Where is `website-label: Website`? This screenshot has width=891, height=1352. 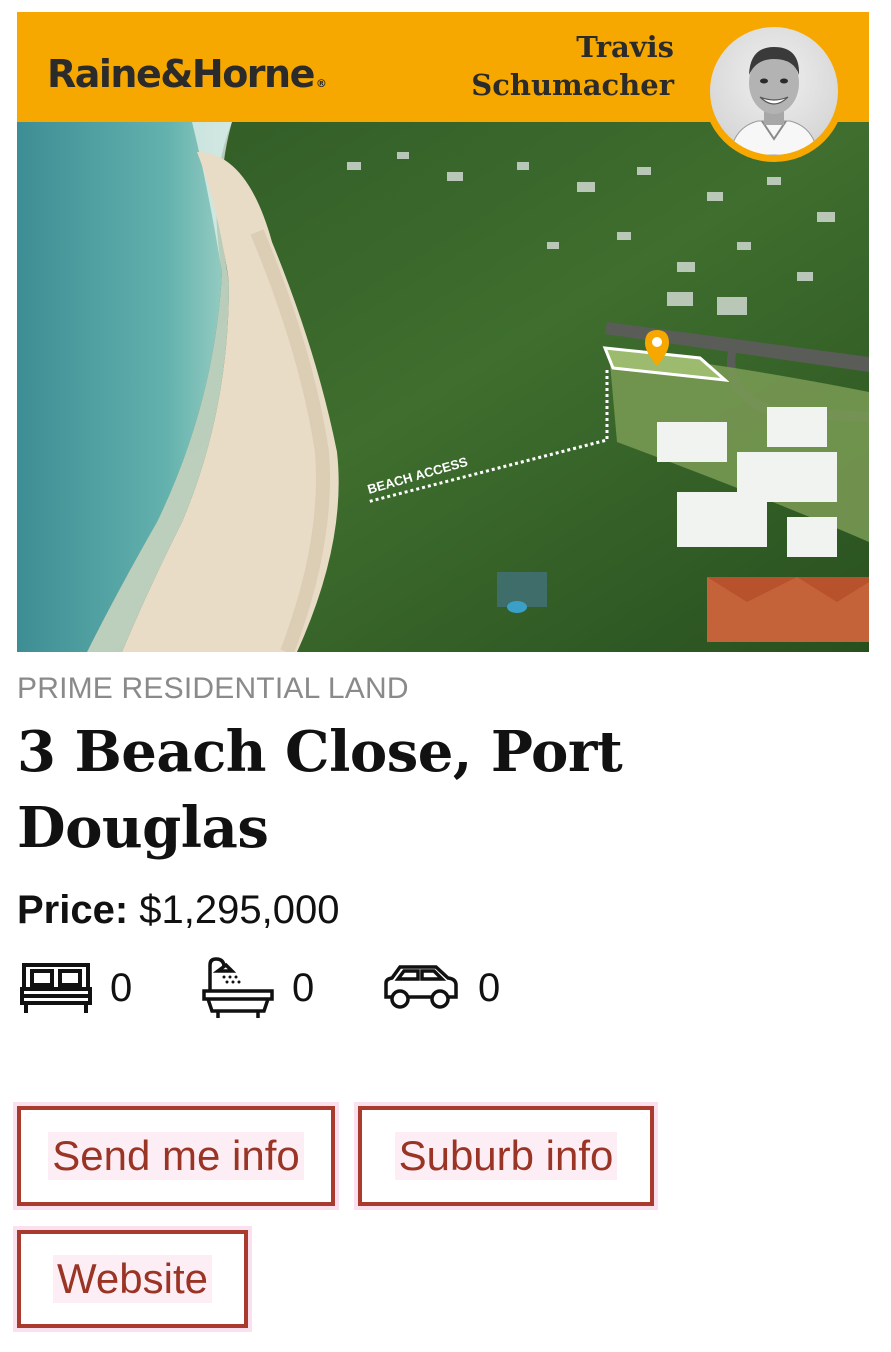 website-label: Website is located at coordinates (132, 1279).